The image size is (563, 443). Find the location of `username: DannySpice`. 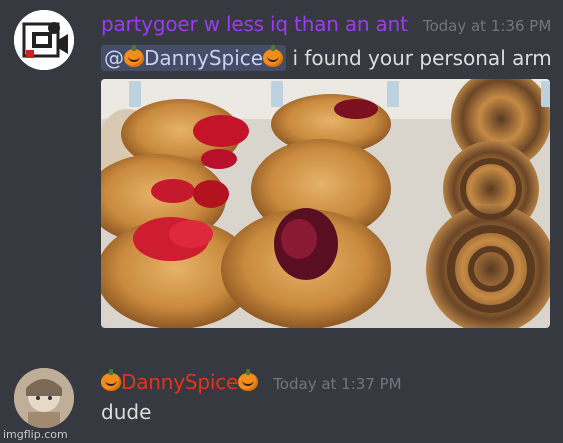

username: DannySpice is located at coordinates (179, 382).